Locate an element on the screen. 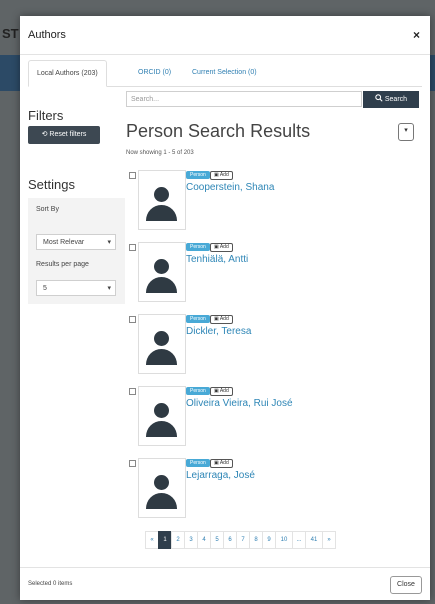 This screenshot has width=435, height=604. page-8: 8 is located at coordinates (256, 540).